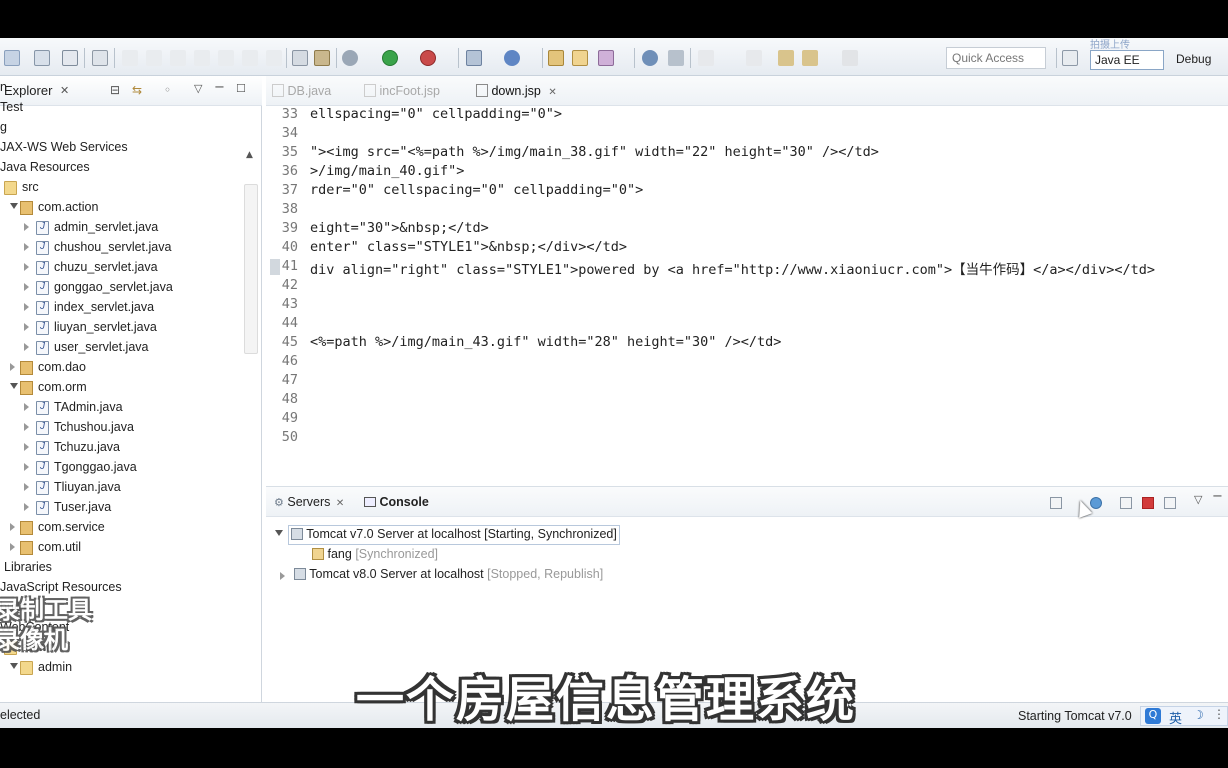 This screenshot has width=1228, height=768. Describe the element at coordinates (1175, 717) in the screenshot. I see `ime-language: 英` at that location.